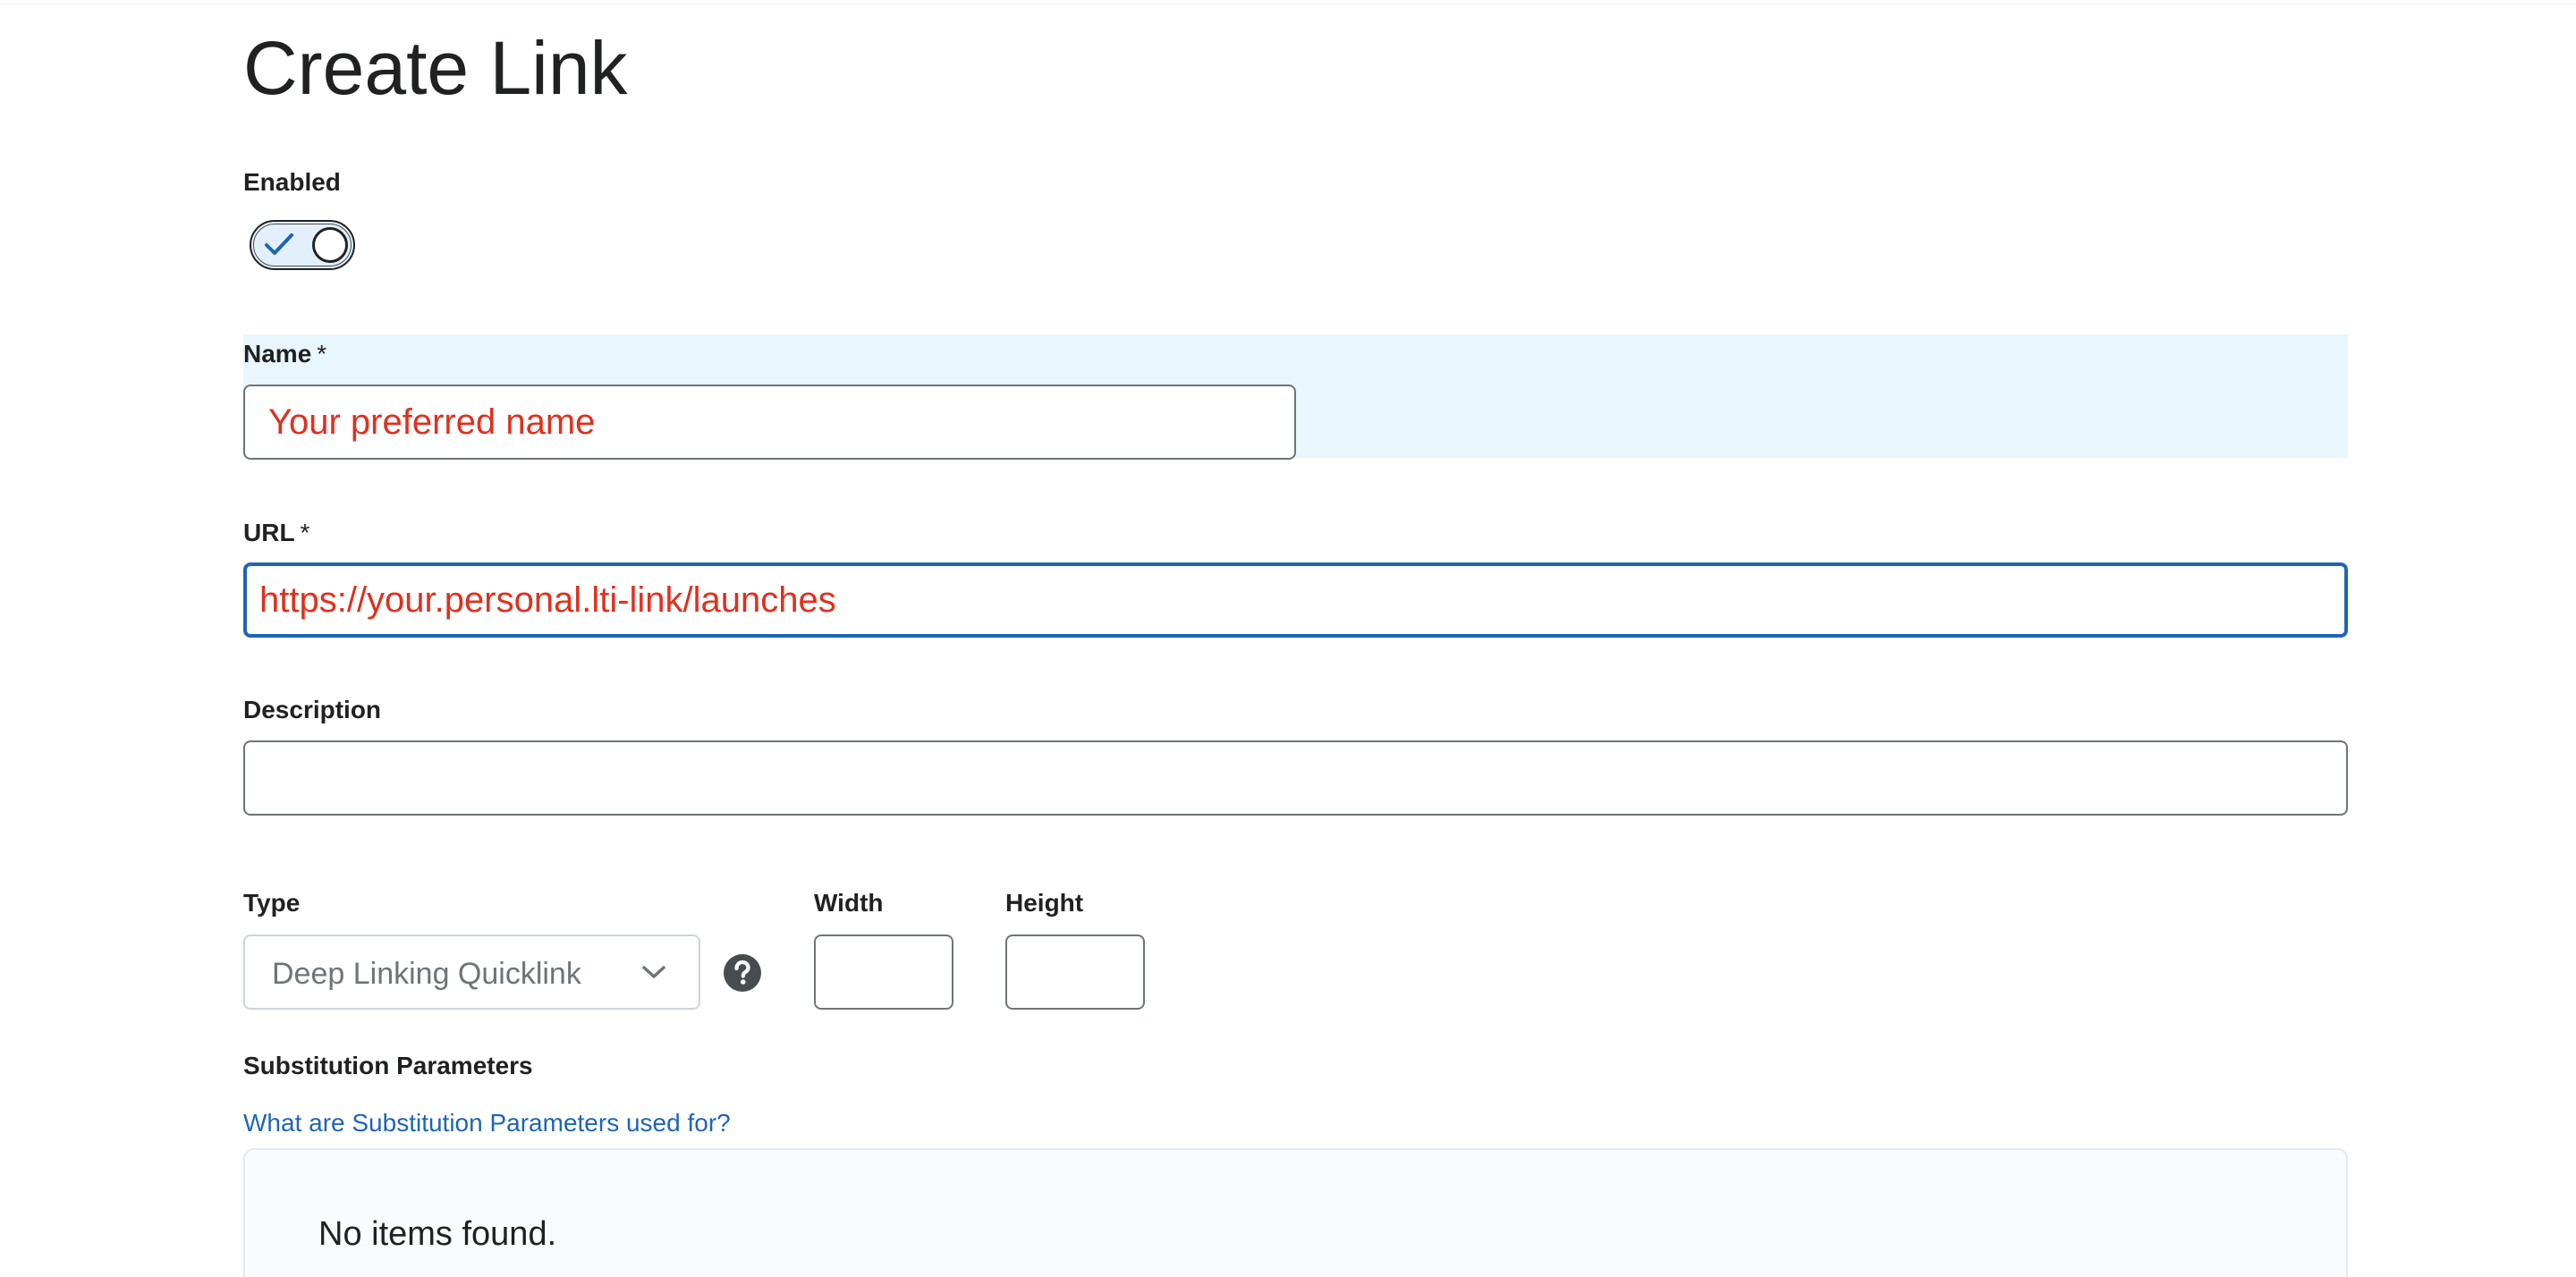 This screenshot has height=1277, width=2576. I want to click on name-label: Name *, so click(284, 354).